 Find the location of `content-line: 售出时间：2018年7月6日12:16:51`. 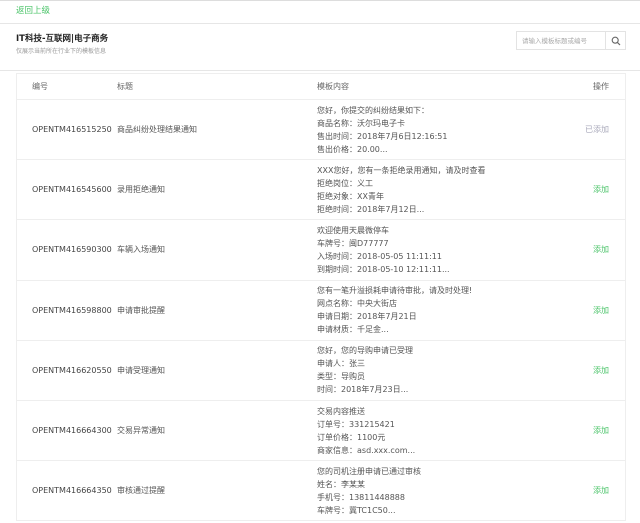

content-line: 售出时间：2018年7月6日12:16:51 is located at coordinates (382, 136).